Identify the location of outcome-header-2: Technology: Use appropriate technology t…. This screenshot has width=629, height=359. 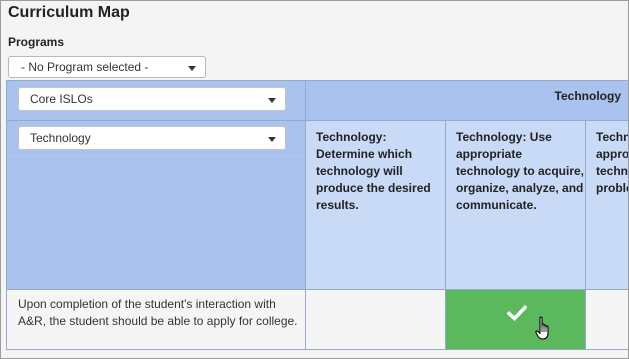
(516, 205).